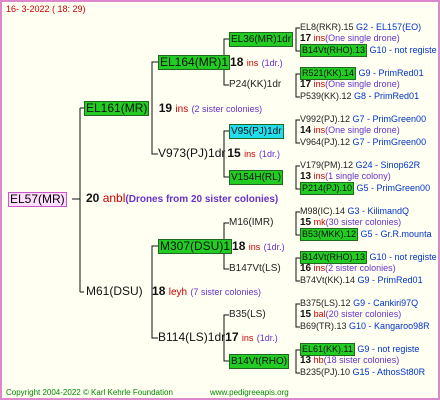 The height and width of the screenshot is (400, 440). I want to click on report-date: 16- 3-2022 ( 18: 29), so click(46, 9).